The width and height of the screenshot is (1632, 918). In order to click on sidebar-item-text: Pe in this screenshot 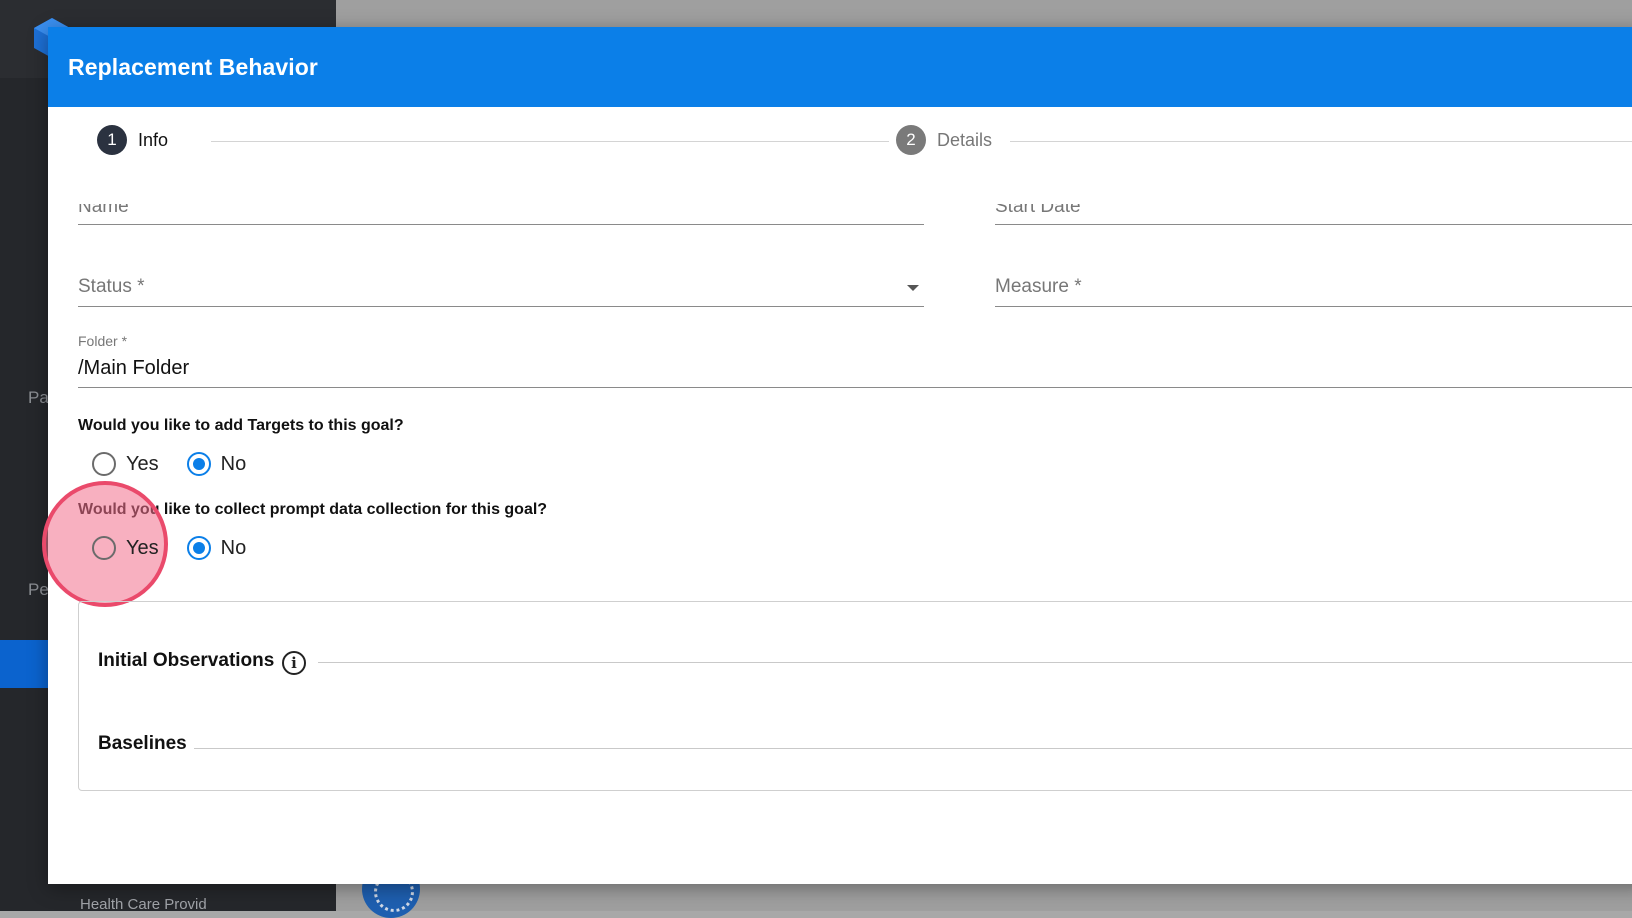, I will do `click(38, 589)`.